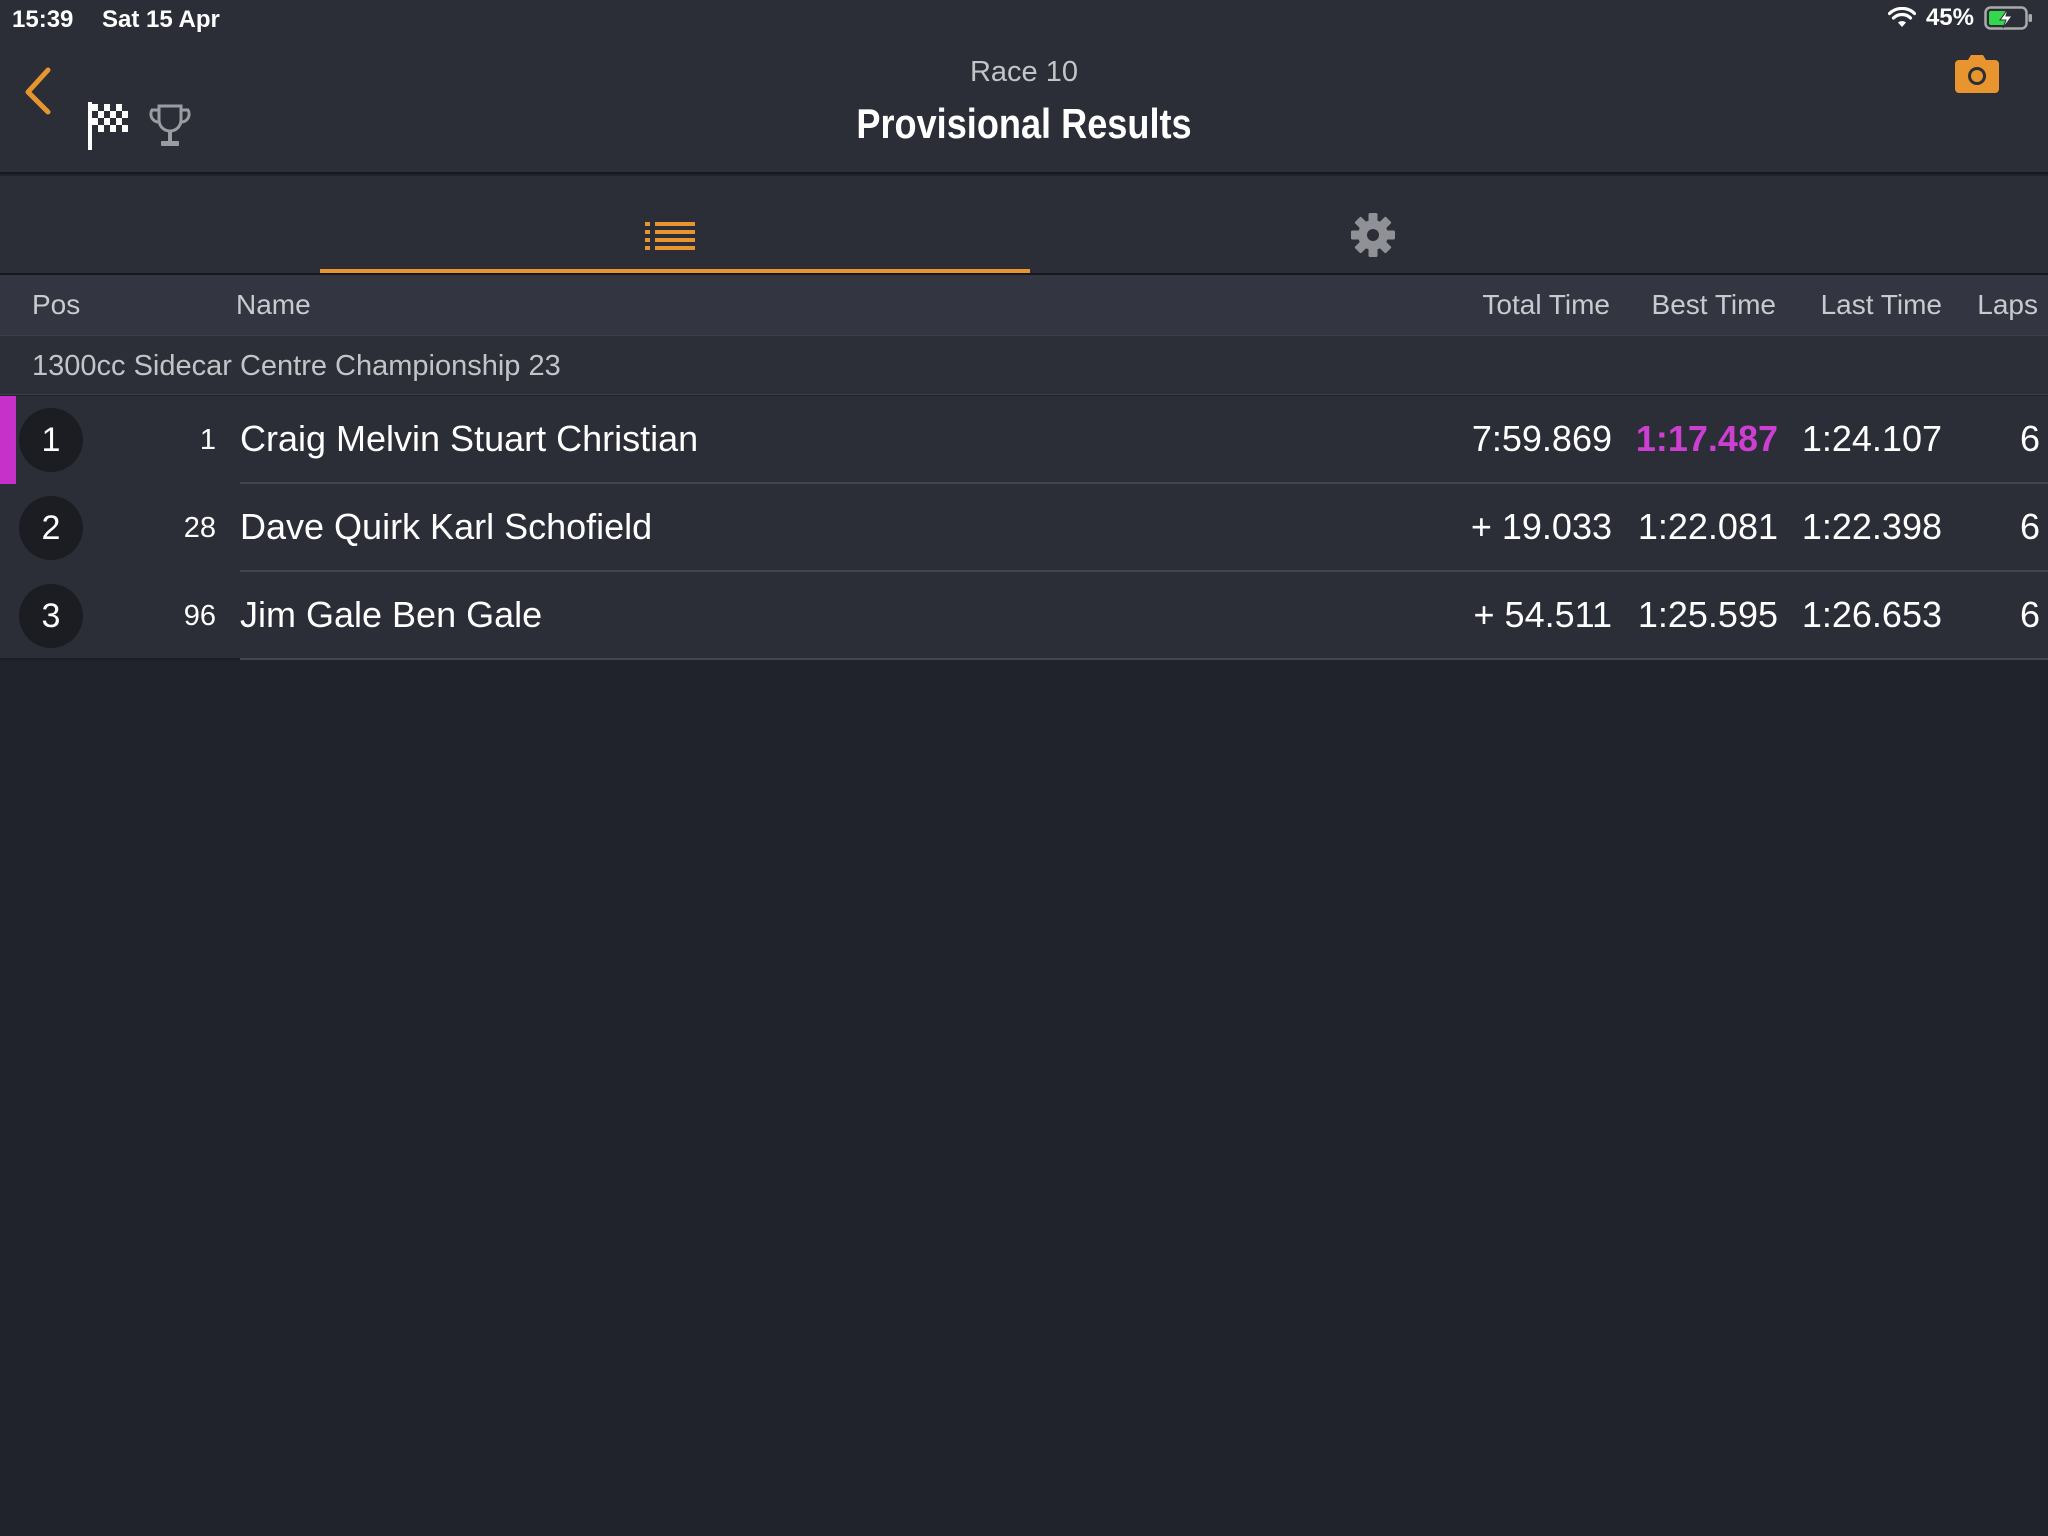 The image size is (2048, 1536). Describe the element at coordinates (161, 19) in the screenshot. I see `status-date: Sat 15 Apr` at that location.